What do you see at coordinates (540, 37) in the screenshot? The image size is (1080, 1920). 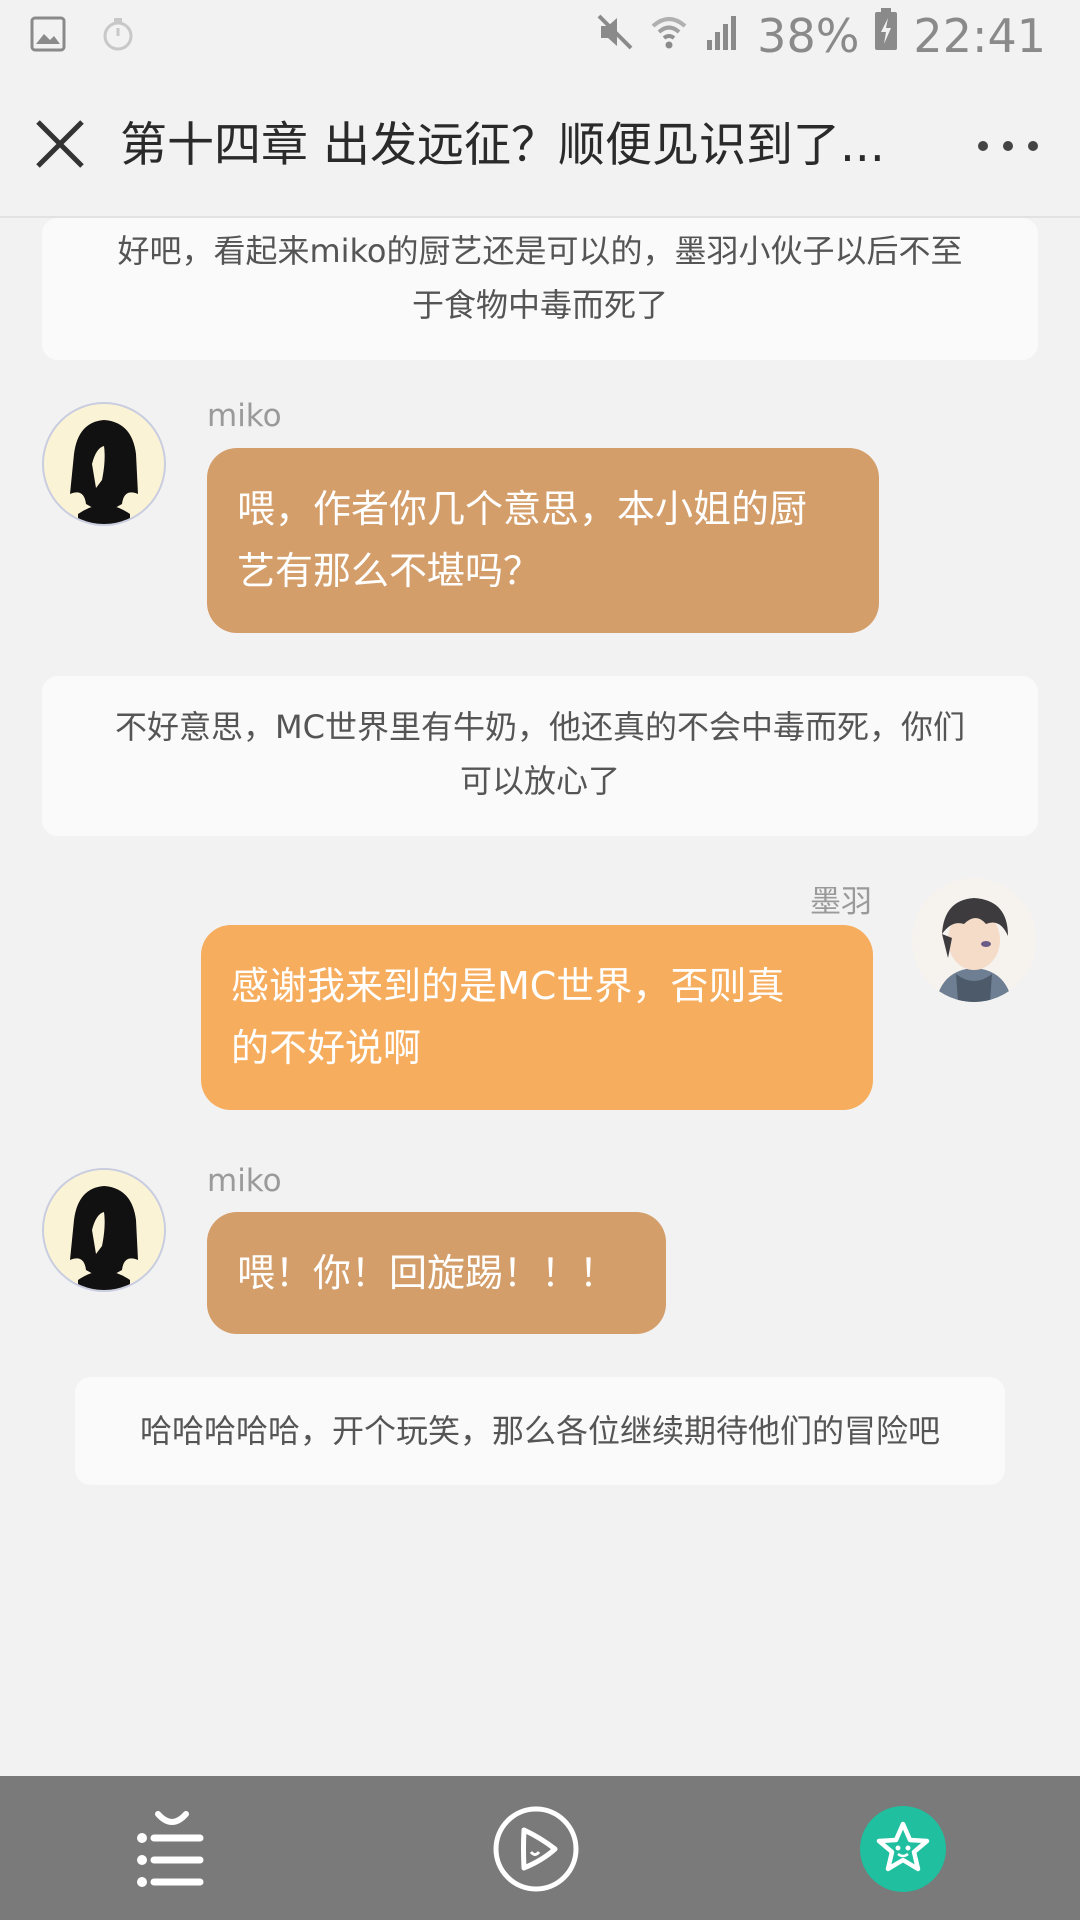 I see `status-bar: 38% 22:41` at bounding box center [540, 37].